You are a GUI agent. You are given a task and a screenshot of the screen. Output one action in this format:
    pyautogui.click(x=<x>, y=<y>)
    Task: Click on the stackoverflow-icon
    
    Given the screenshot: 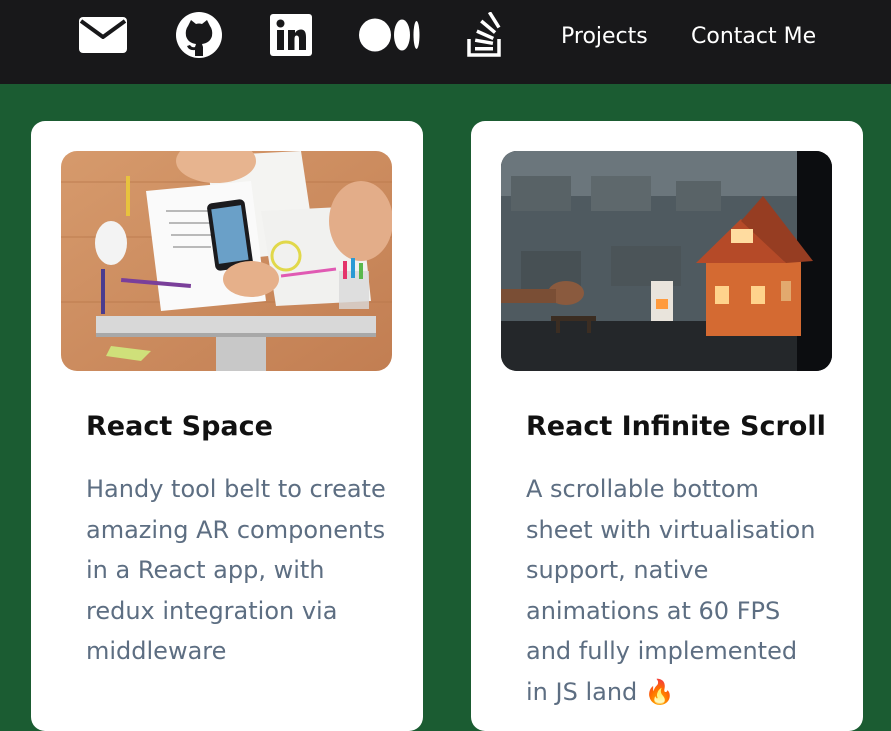 What is the action you would take?
    pyautogui.click(x=486, y=35)
    